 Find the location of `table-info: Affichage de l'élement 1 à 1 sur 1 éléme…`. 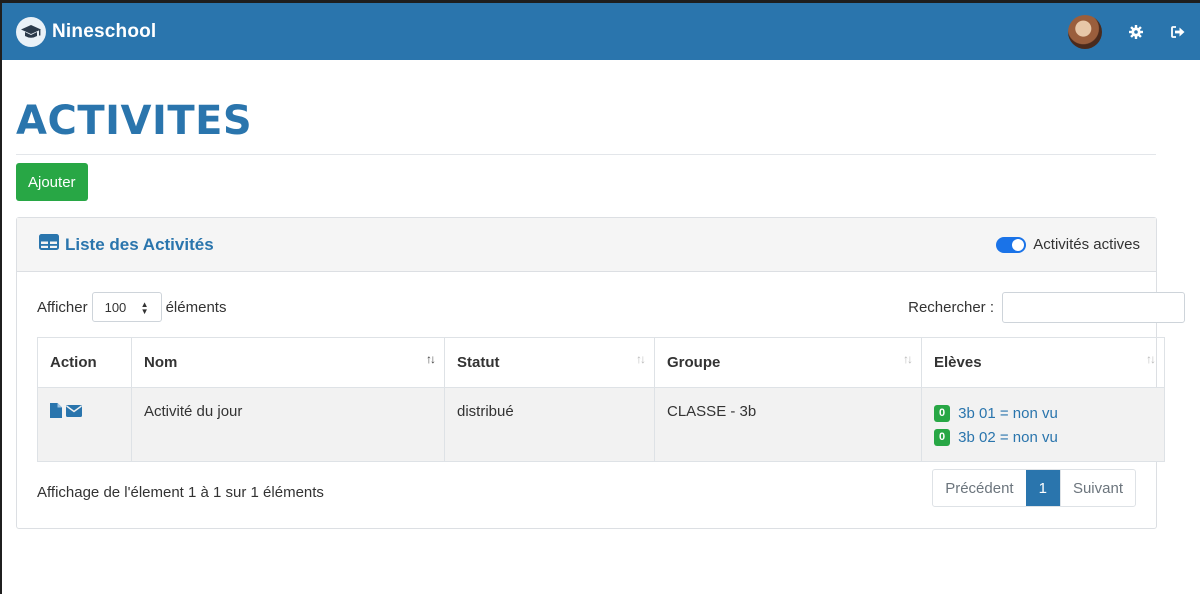

table-info: Affichage de l'élement 1 à 1 sur 1 éléme… is located at coordinates (180, 492).